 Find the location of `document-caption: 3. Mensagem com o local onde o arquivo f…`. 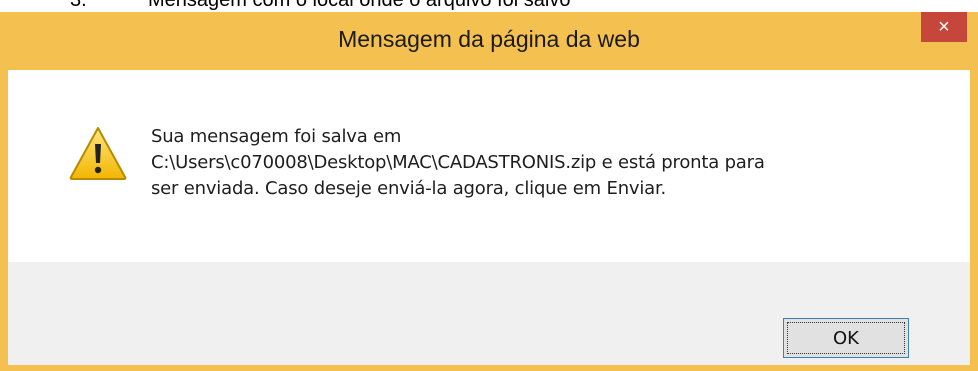

document-caption: 3. Mensagem com o local onde o arquivo f… is located at coordinates (489, 5).